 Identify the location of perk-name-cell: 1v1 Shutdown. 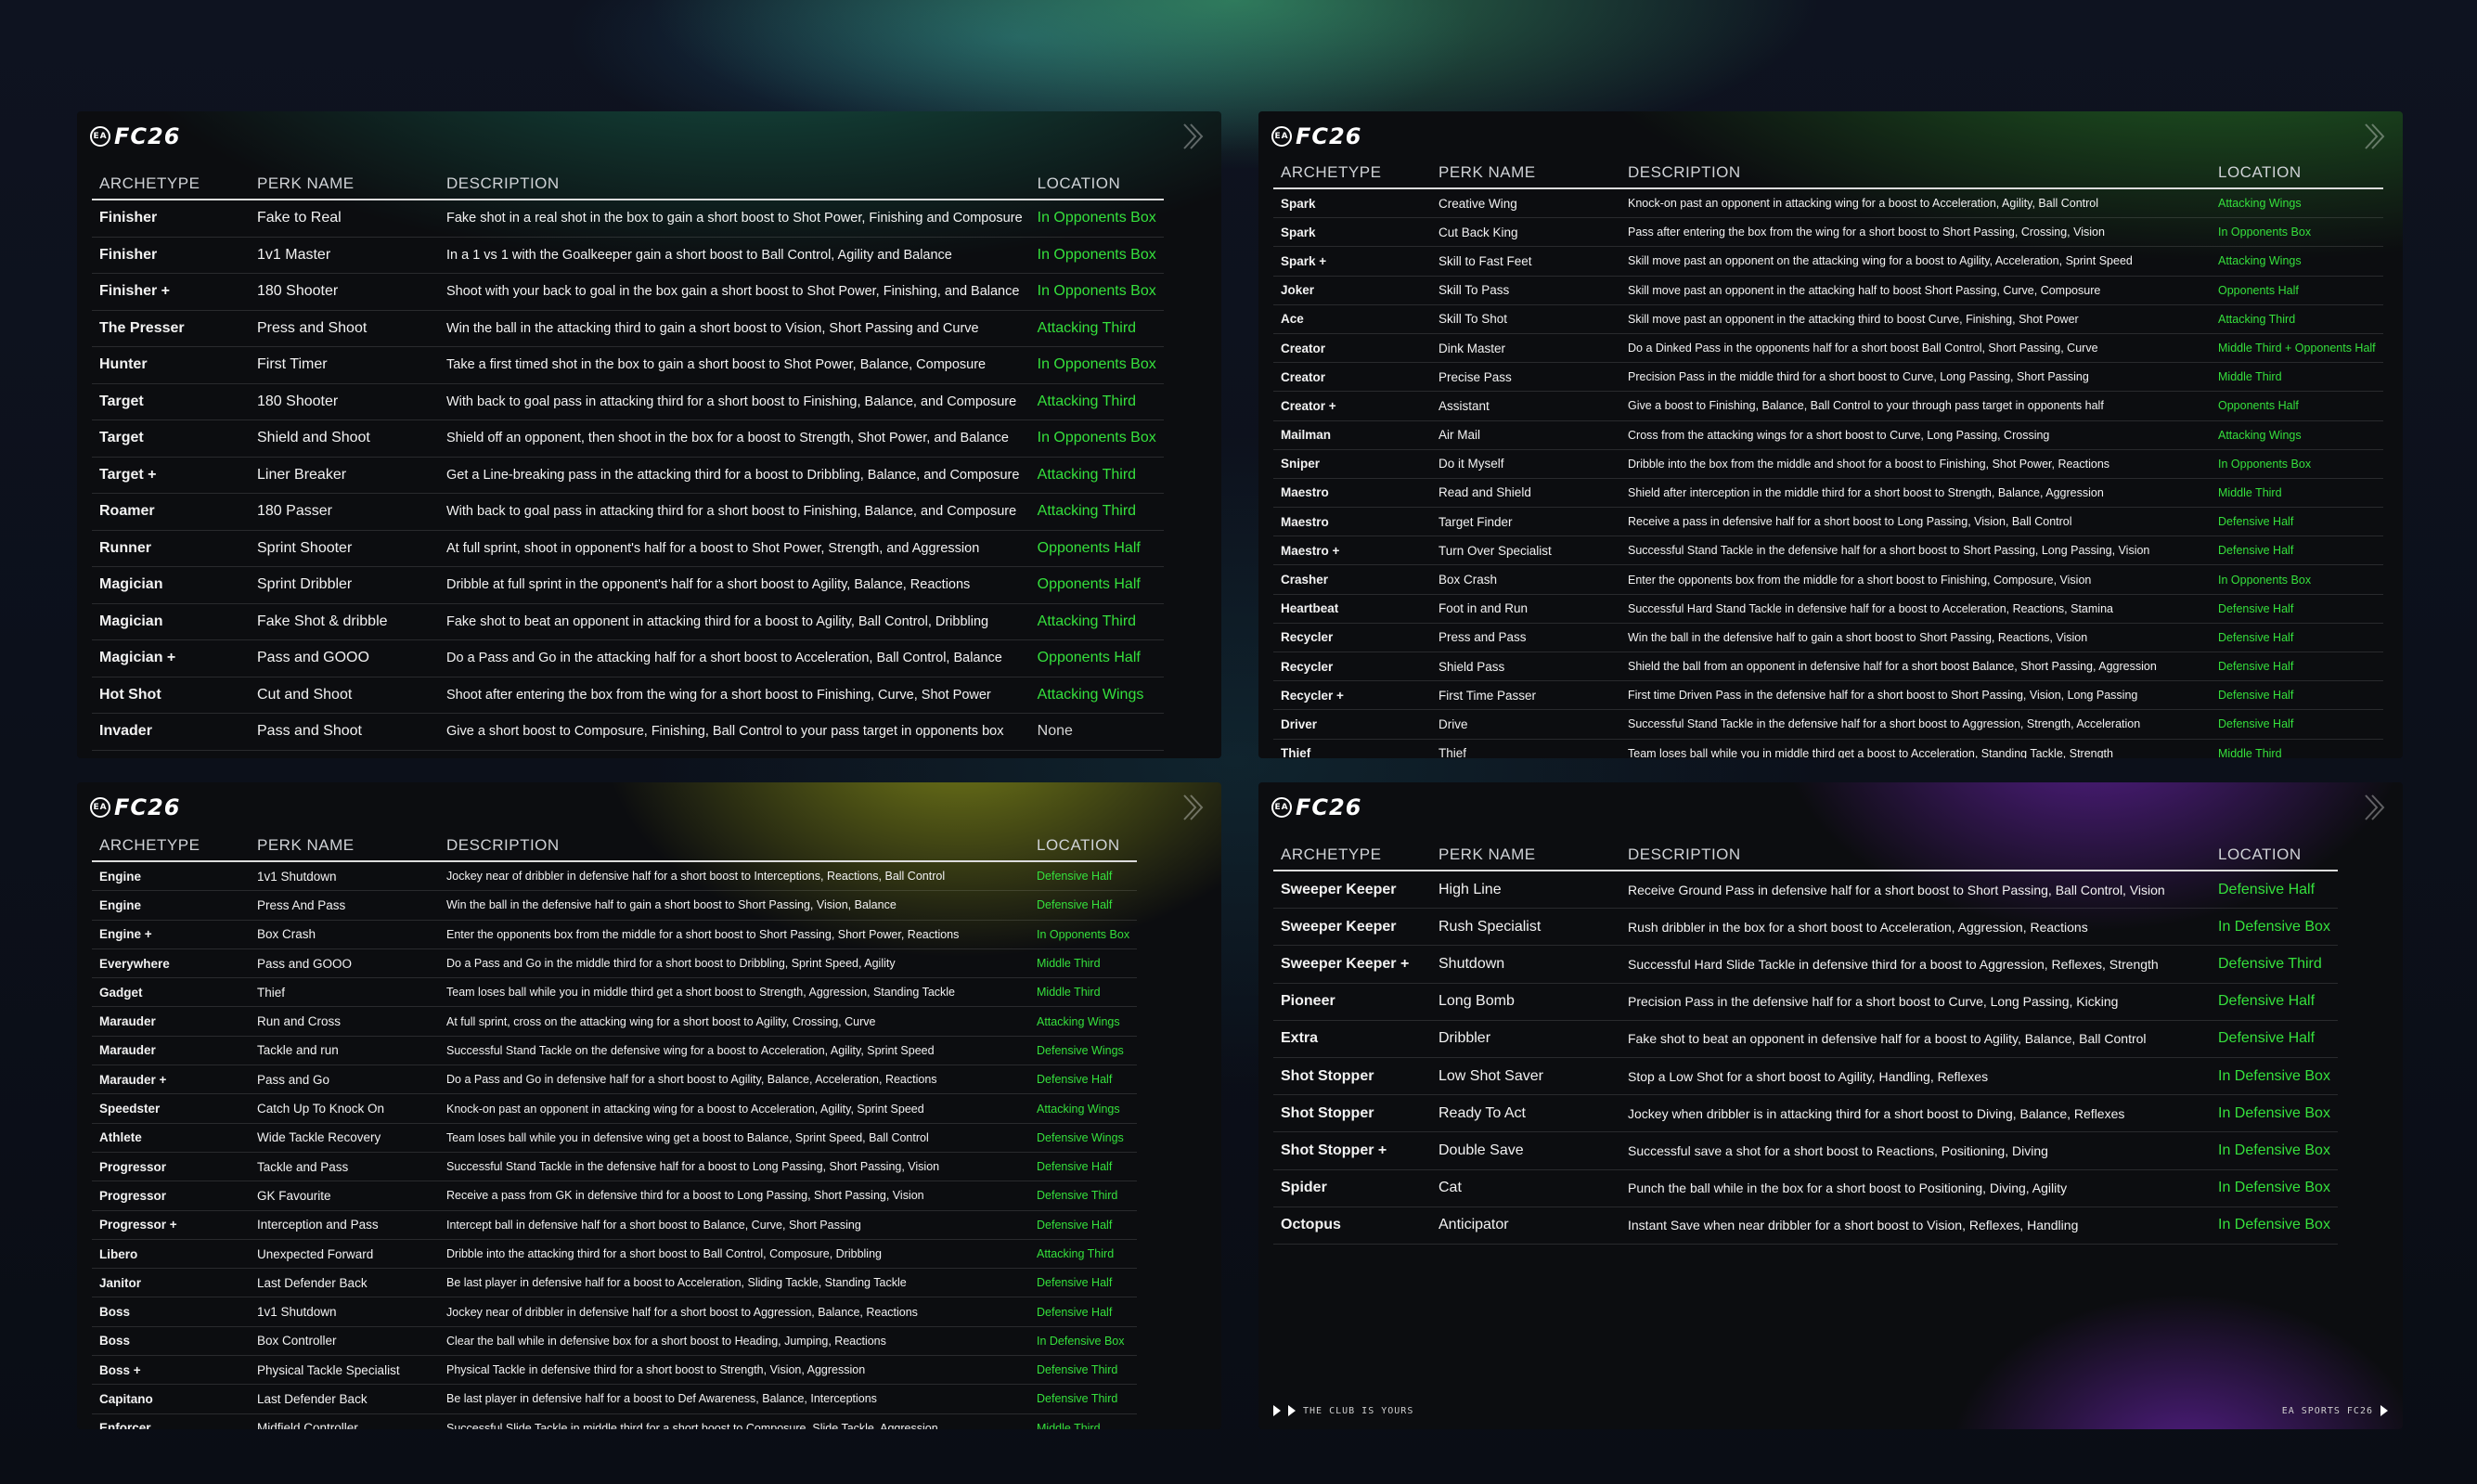
(344, 1312).